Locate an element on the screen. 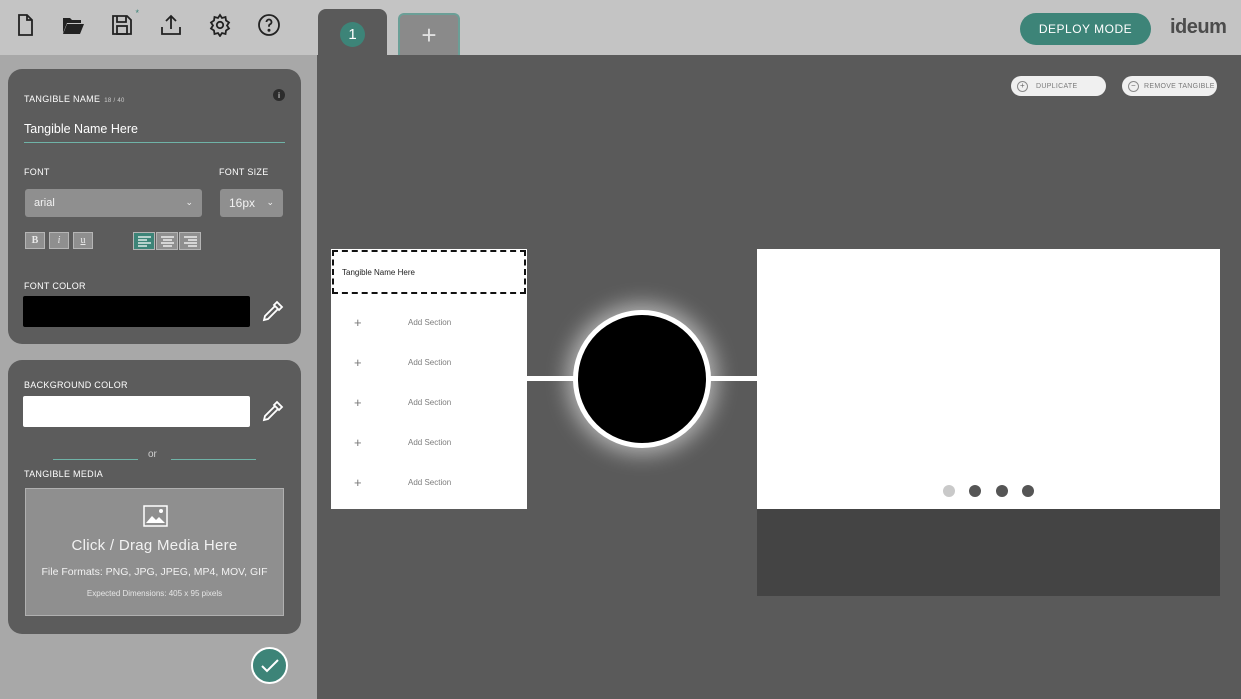  content-preview-footer is located at coordinates (988, 552).